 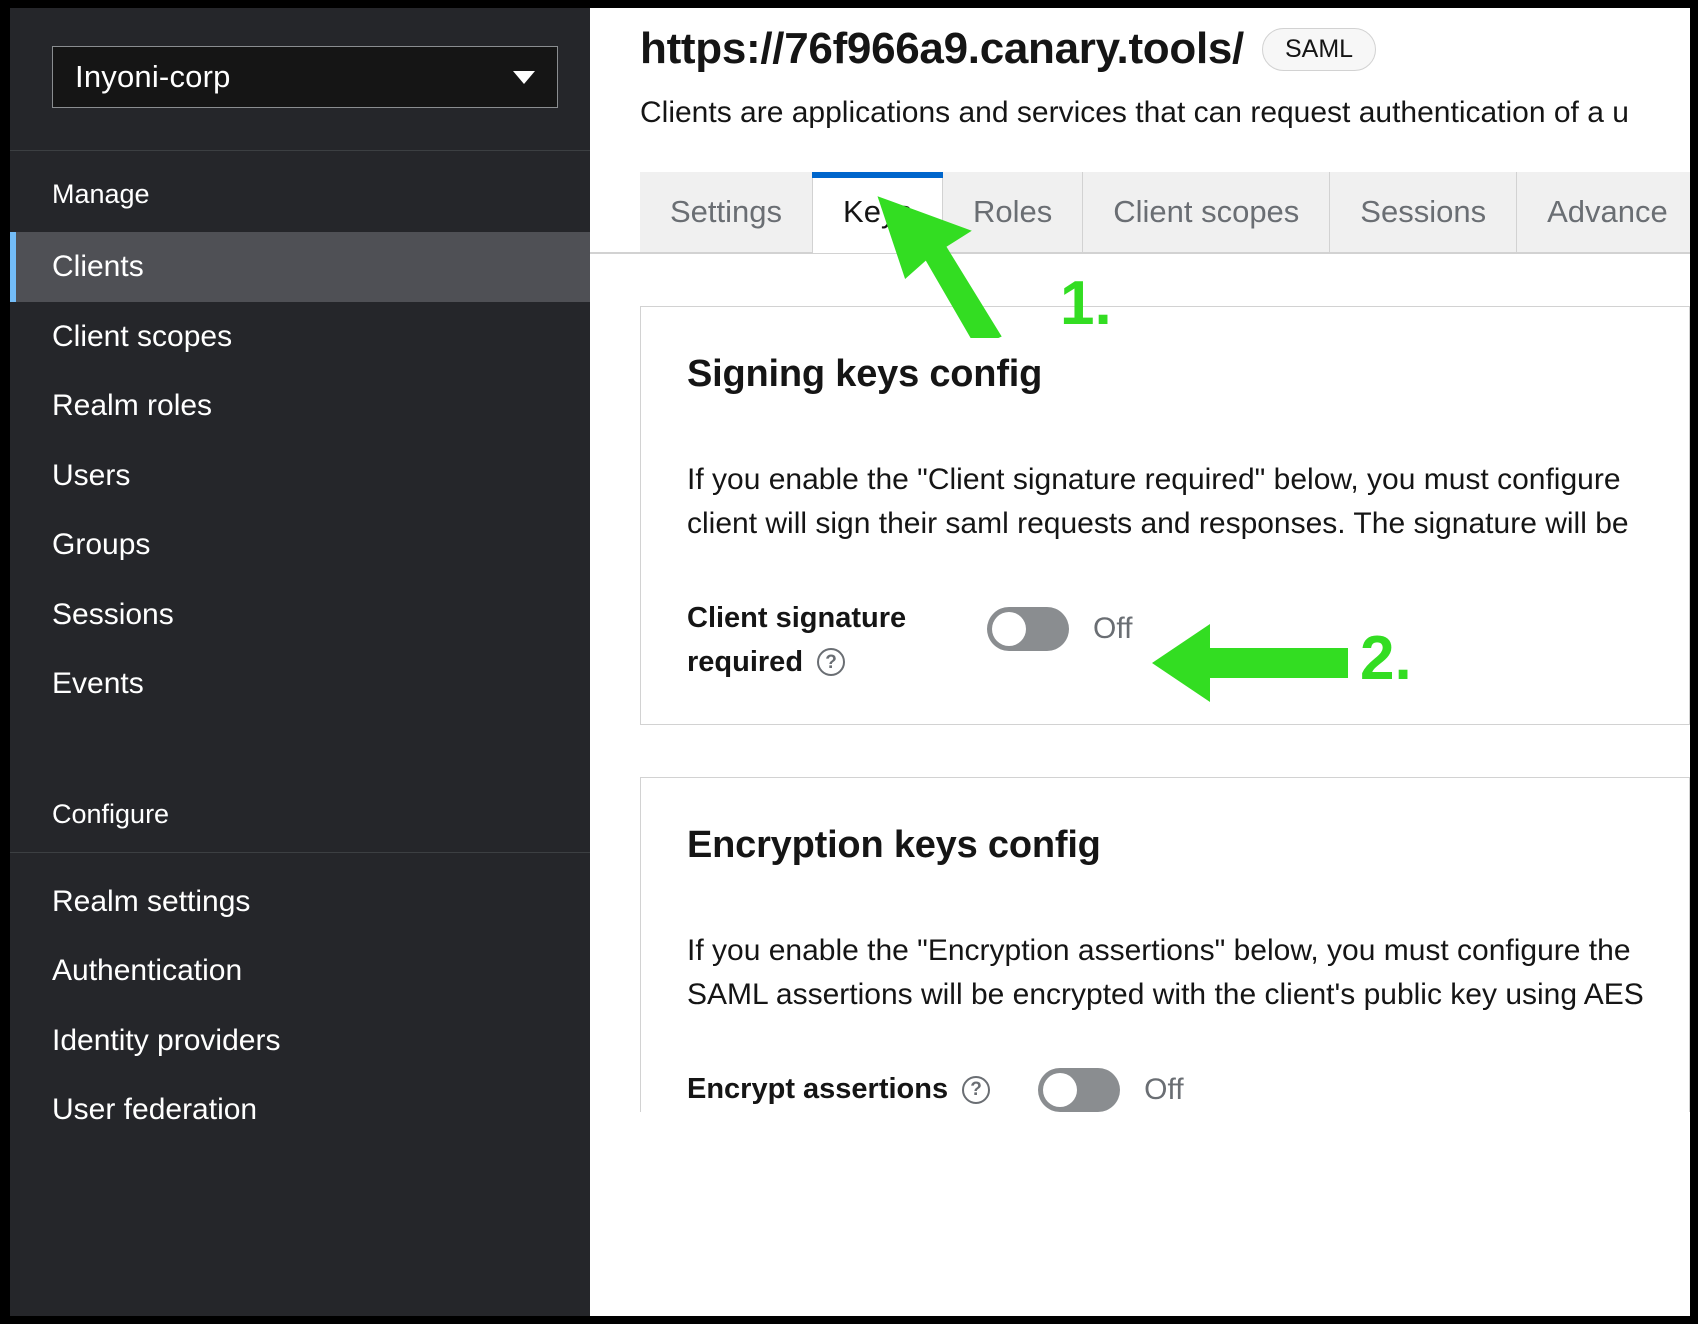 I want to click on encrypt-assertions-control: Off, so click(x=1111, y=1090).